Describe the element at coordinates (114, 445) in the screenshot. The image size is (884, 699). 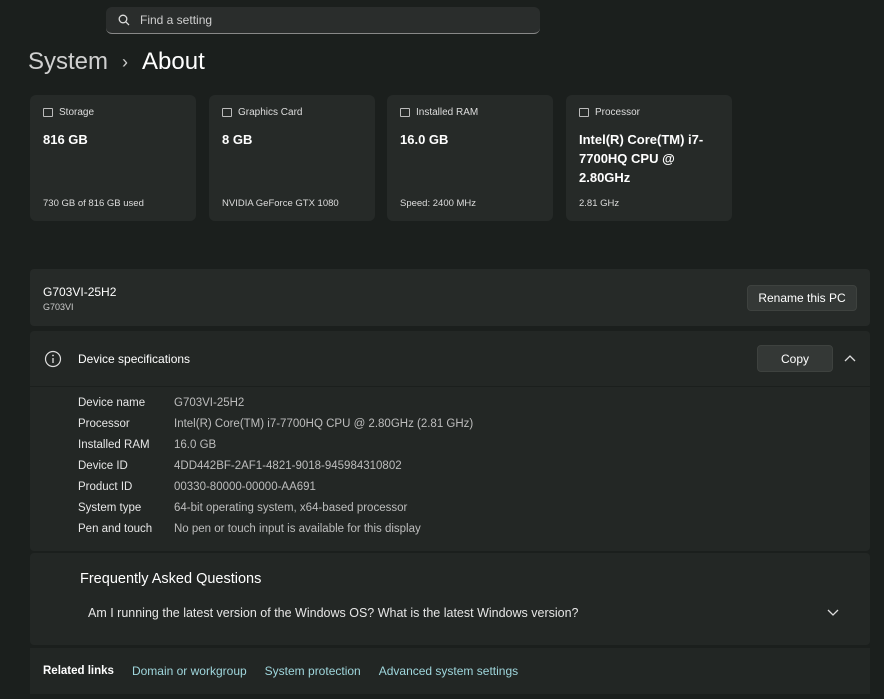
I see `spec-label: Installed RAM` at that location.